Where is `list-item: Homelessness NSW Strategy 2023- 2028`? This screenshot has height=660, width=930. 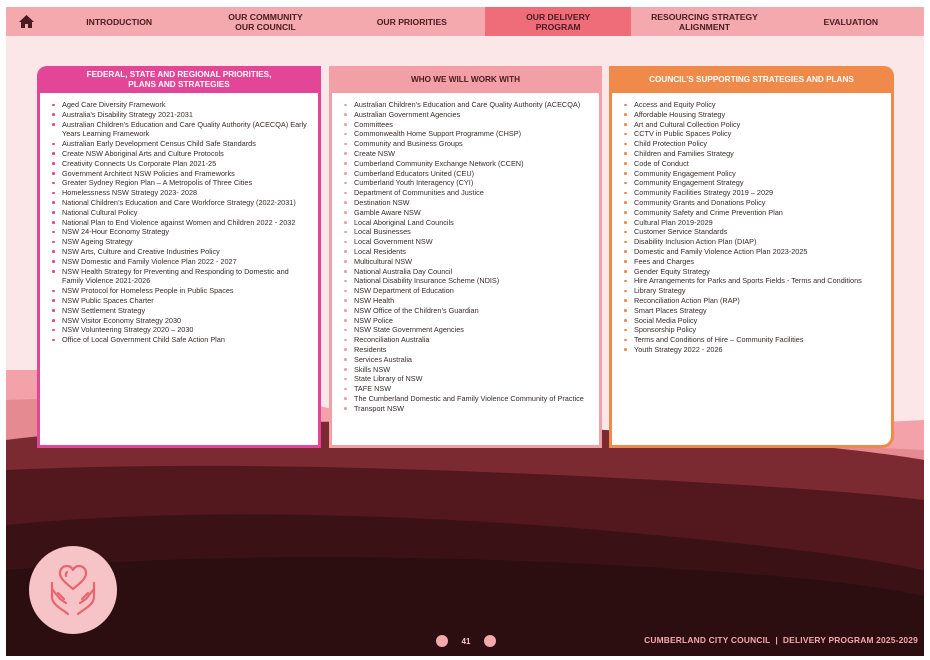
list-item: Homelessness NSW Strategy 2023- 2028 is located at coordinates (180, 193).